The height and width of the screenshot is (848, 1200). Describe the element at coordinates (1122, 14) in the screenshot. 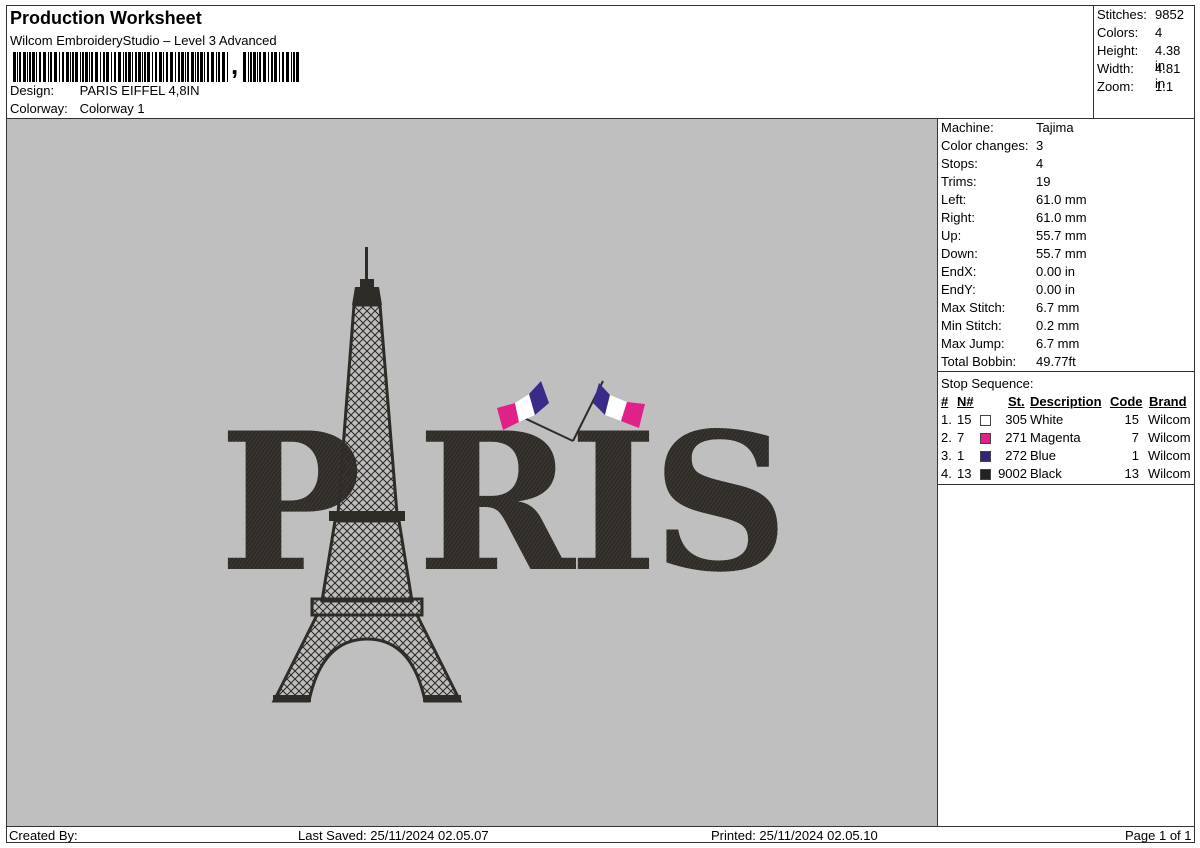

I see `stat-label: Stitches:` at that location.